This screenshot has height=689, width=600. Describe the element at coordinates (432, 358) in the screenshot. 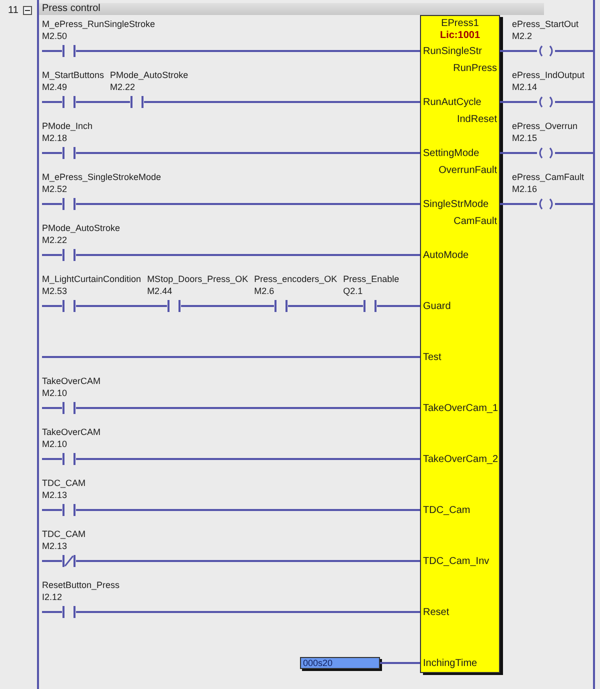

I see `input-pin-label: Test` at that location.